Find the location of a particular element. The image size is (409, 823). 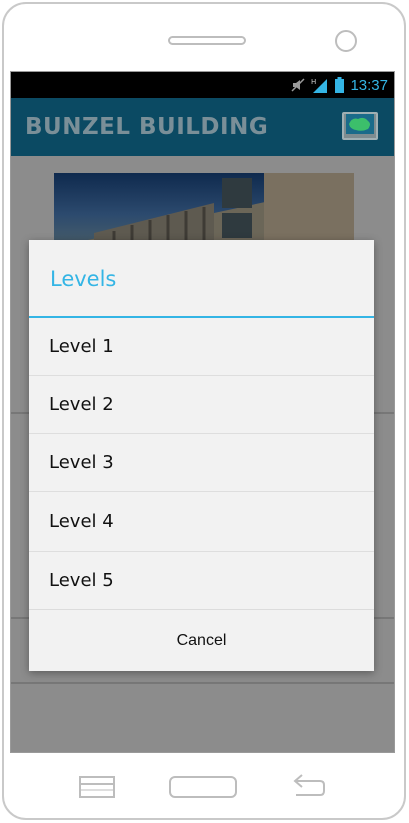

map-icon is located at coordinates (360, 126).